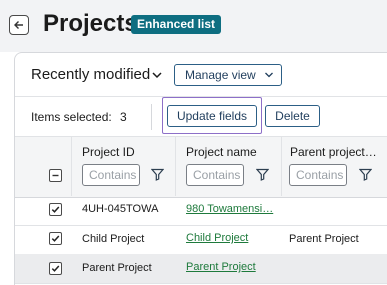 The width and height of the screenshot is (387, 285). I want to click on view-selector: Recently modified, so click(90, 74).